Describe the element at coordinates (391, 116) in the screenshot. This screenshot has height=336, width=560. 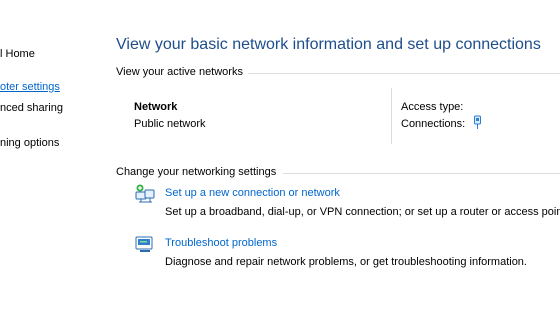
I see `vertical-divider` at that location.